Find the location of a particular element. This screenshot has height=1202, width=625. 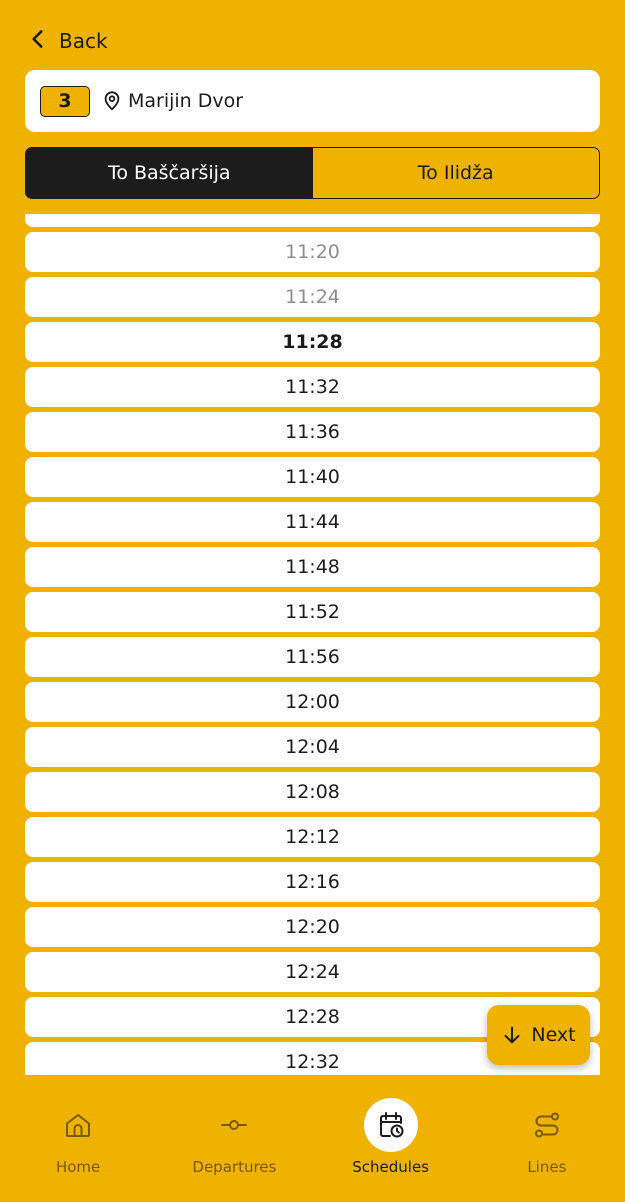

tab-to-ilidza: To Ilidža is located at coordinates (456, 173).